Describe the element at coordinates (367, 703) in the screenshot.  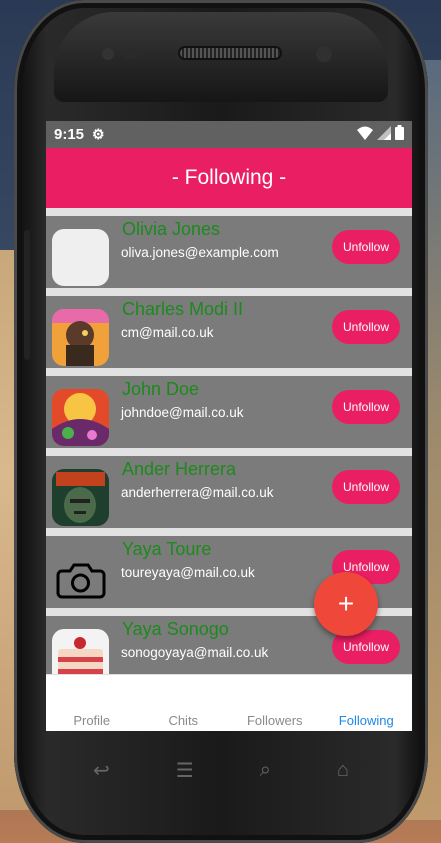
I see `tab-following: Following` at that location.